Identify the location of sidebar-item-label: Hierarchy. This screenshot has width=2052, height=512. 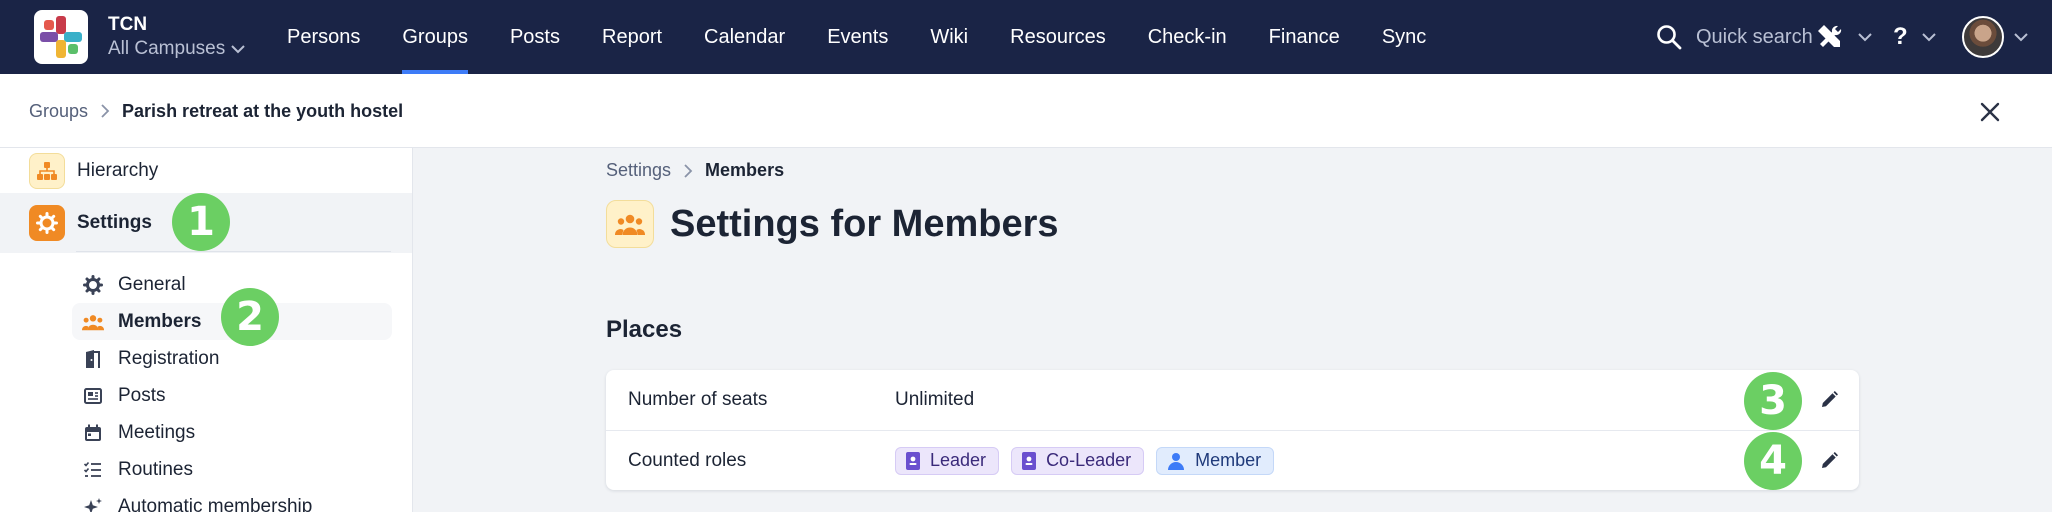
(118, 170).